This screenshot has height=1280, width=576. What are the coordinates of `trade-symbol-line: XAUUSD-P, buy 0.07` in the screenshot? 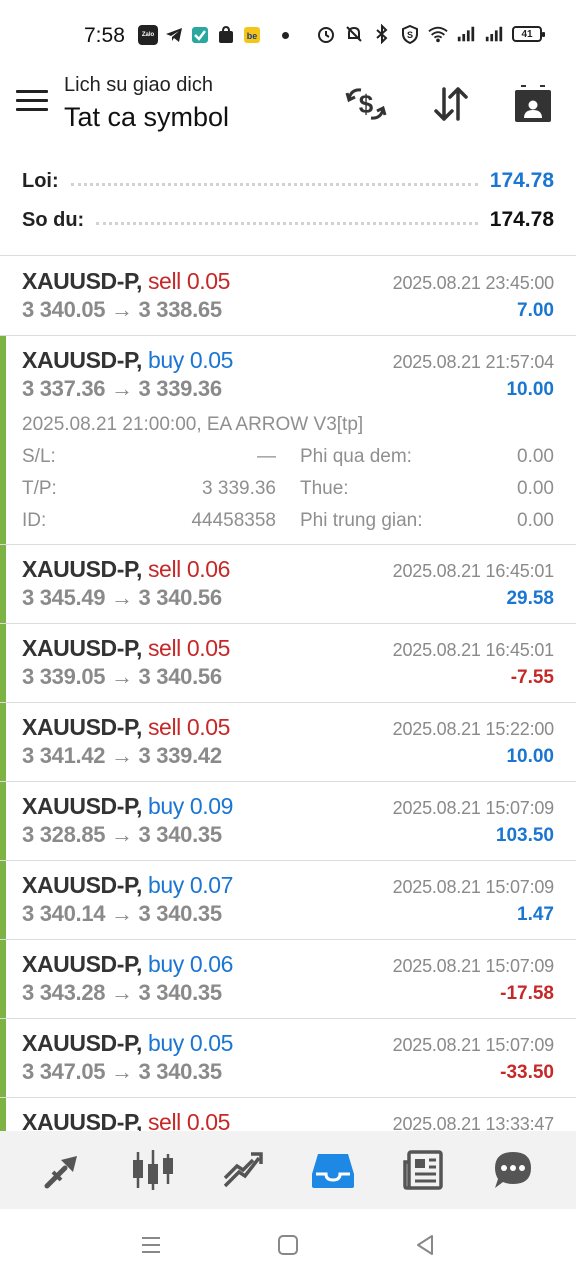 It's located at (127, 885).